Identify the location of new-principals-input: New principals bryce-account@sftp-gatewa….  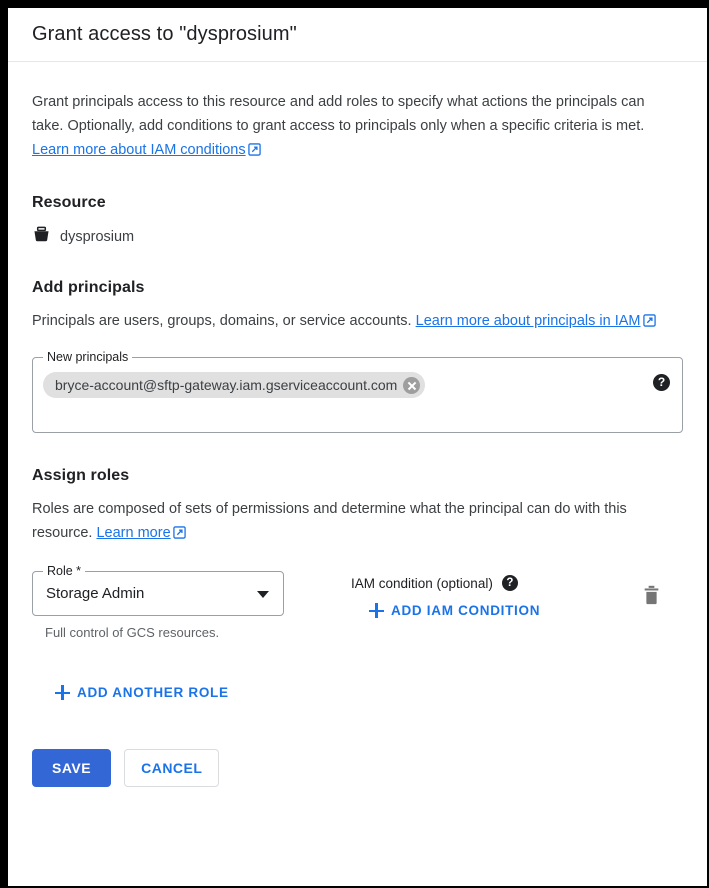
(357, 391).